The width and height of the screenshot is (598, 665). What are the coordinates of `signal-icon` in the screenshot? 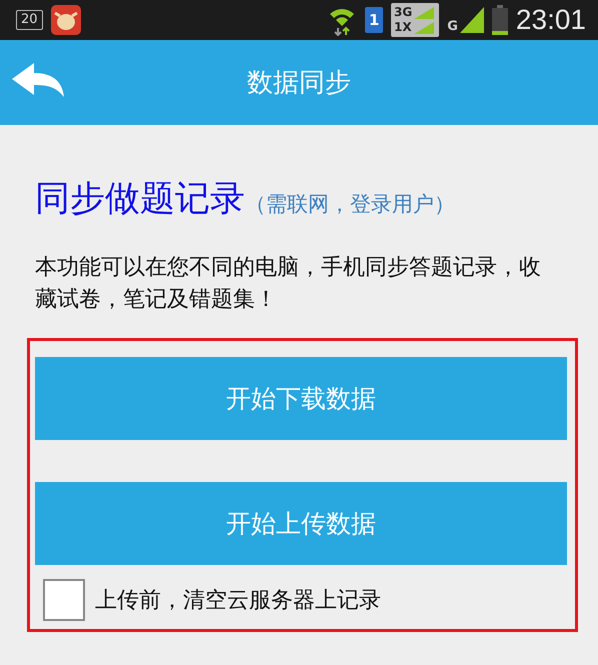 It's located at (472, 20).